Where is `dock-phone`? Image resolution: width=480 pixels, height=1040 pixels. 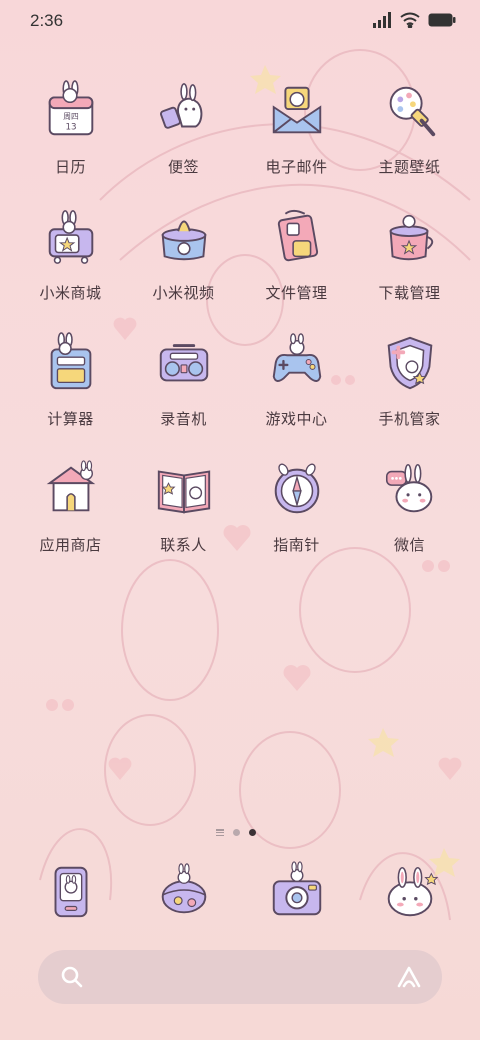 dock-phone is located at coordinates (70, 891).